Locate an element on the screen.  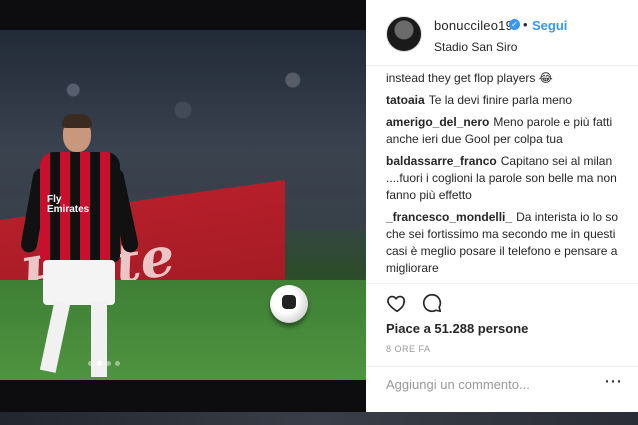
comment-username: tatoaia is located at coordinates (405, 100).